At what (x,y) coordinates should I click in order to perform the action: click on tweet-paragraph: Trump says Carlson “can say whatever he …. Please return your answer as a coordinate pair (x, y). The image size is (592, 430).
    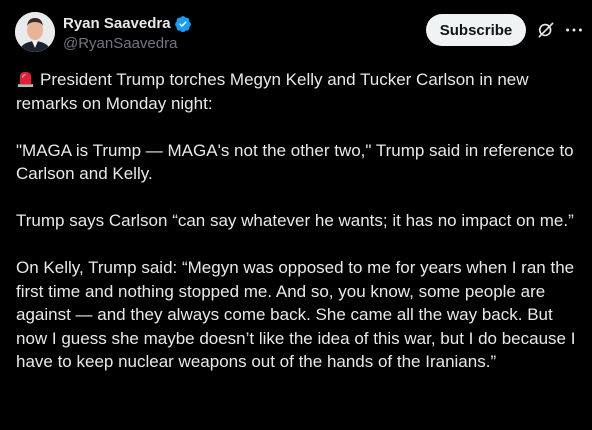
    Looking at the image, I should click on (295, 220).